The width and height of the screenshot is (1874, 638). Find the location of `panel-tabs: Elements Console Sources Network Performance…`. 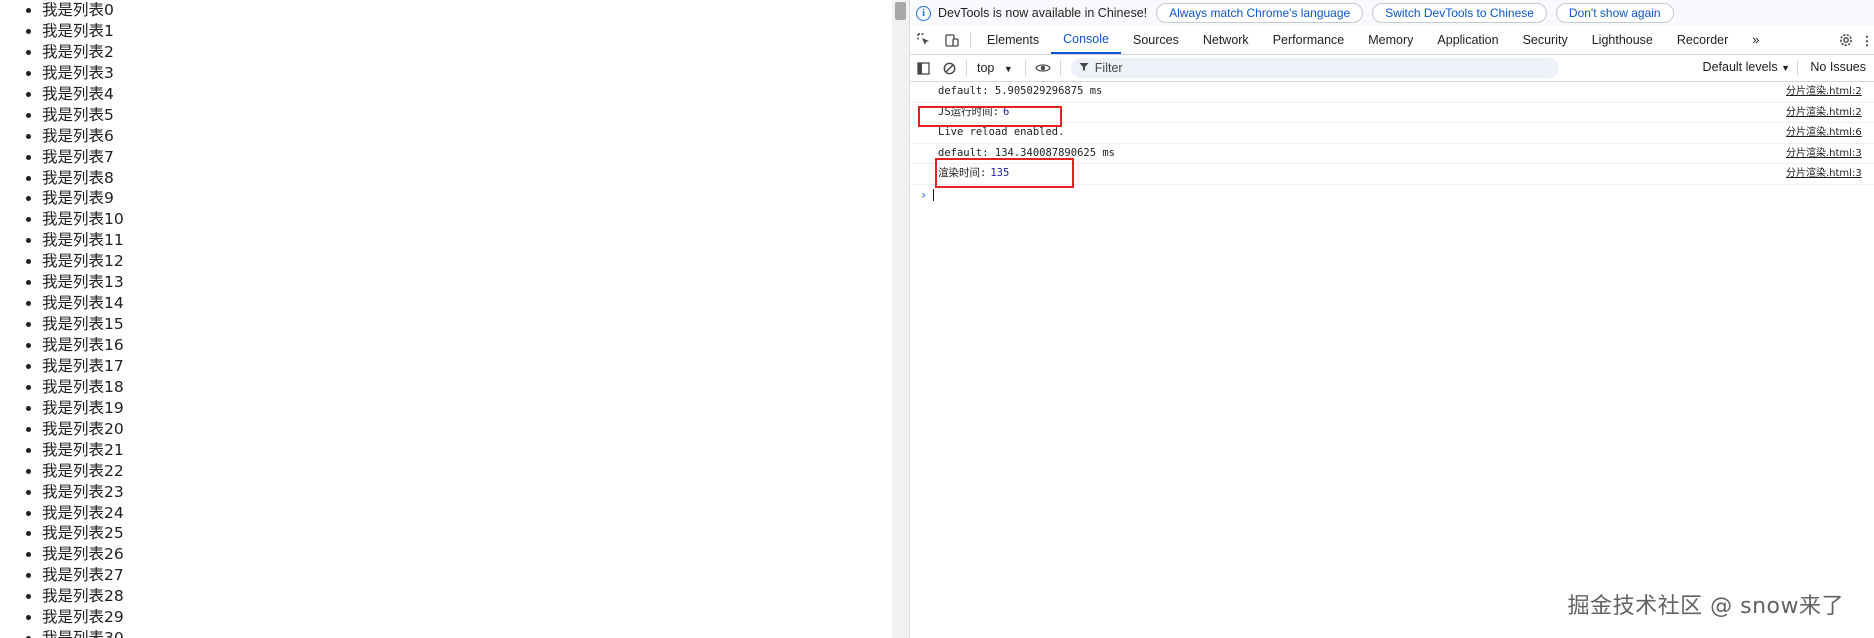

panel-tabs: Elements Console Sources Network Performance… is located at coordinates (1357, 40).